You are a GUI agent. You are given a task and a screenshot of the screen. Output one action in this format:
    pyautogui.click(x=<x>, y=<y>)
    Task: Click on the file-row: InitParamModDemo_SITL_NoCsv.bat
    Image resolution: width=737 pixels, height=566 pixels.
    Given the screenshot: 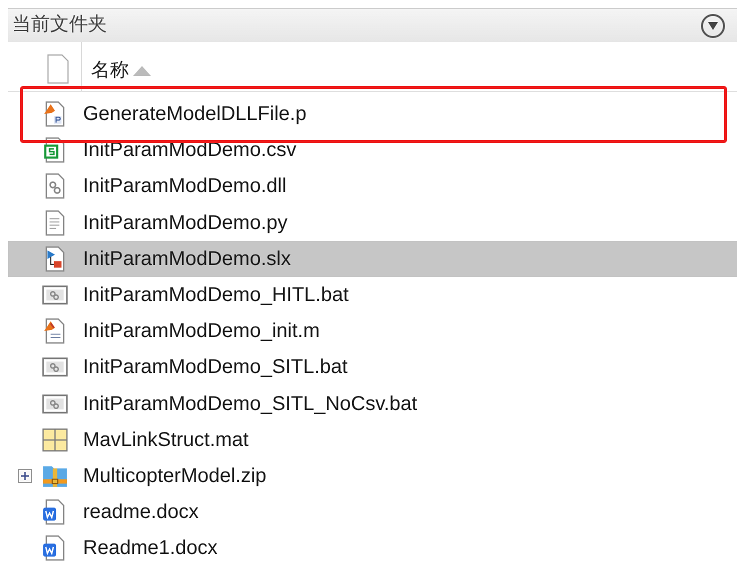 What is the action you would take?
    pyautogui.click(x=372, y=404)
    